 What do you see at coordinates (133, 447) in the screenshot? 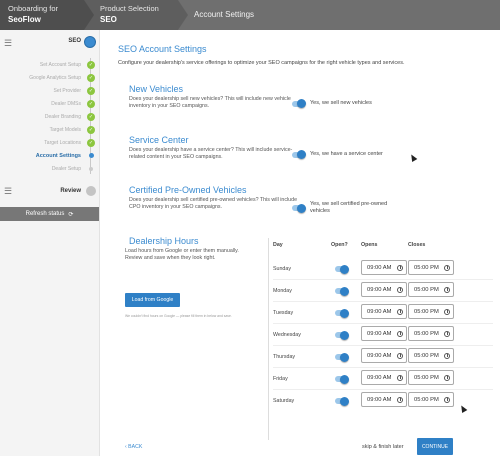
I see `back-link: ‹ BACK` at bounding box center [133, 447].